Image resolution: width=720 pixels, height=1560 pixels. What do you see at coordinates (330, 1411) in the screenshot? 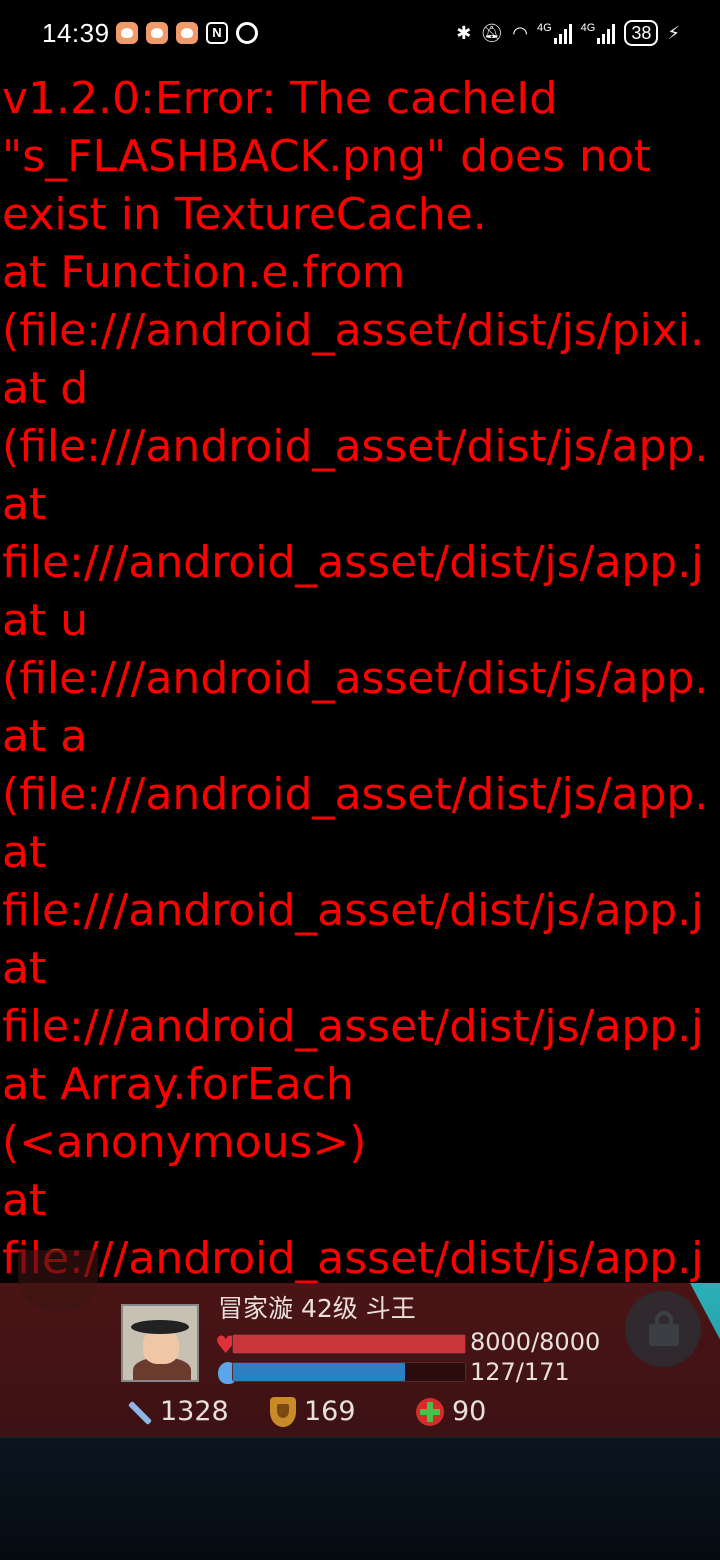
I see `defense-value: 169` at bounding box center [330, 1411].